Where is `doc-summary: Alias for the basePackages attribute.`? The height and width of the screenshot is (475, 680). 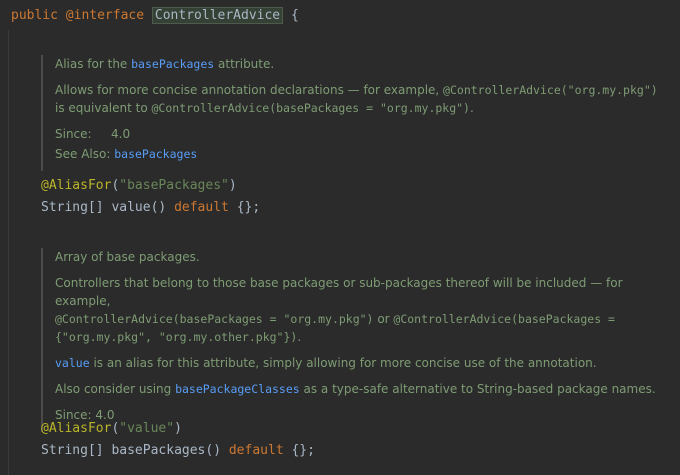 doc-summary: Alias for the basePackages attribute. is located at coordinates (165, 64).